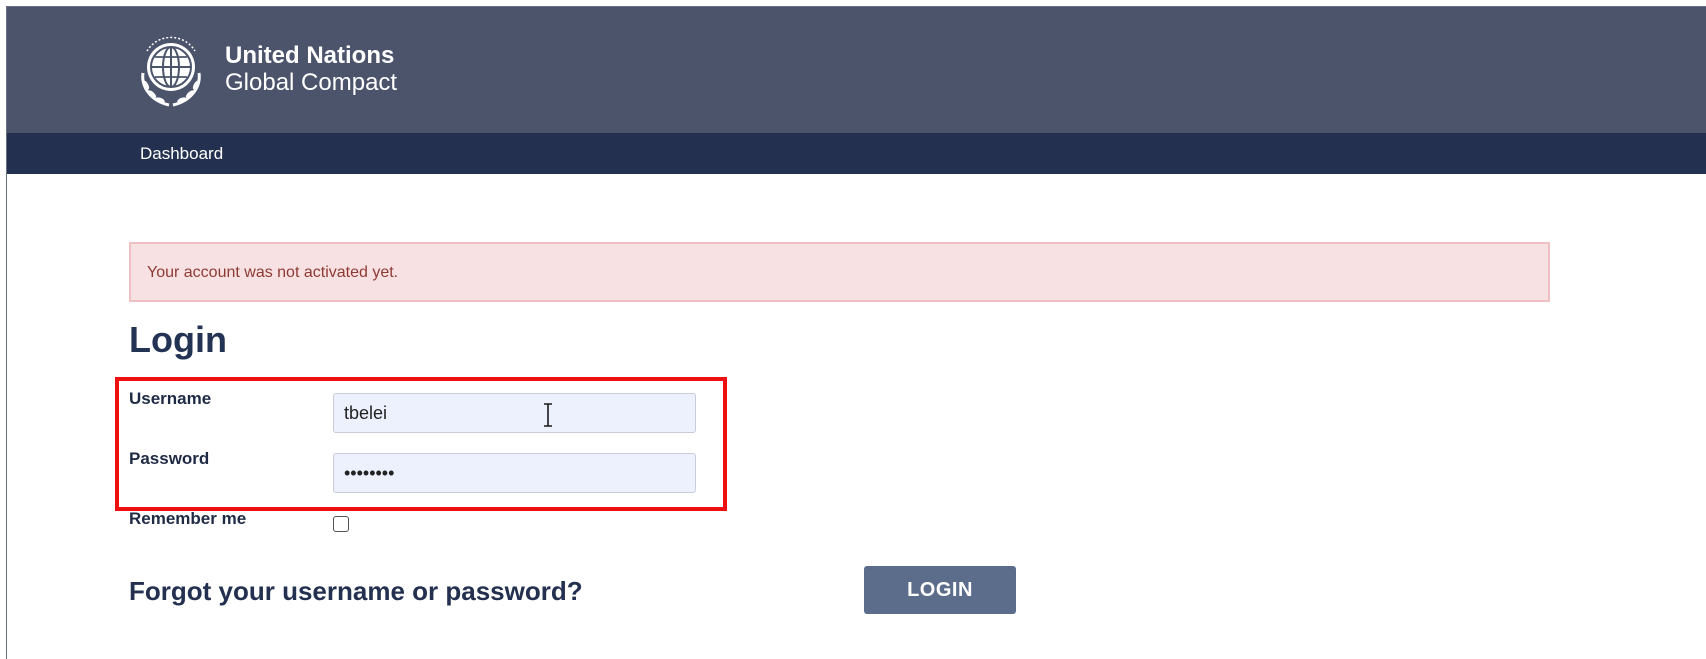 The height and width of the screenshot is (659, 1706). Describe the element at coordinates (514, 473) in the screenshot. I see `password-input` at that location.